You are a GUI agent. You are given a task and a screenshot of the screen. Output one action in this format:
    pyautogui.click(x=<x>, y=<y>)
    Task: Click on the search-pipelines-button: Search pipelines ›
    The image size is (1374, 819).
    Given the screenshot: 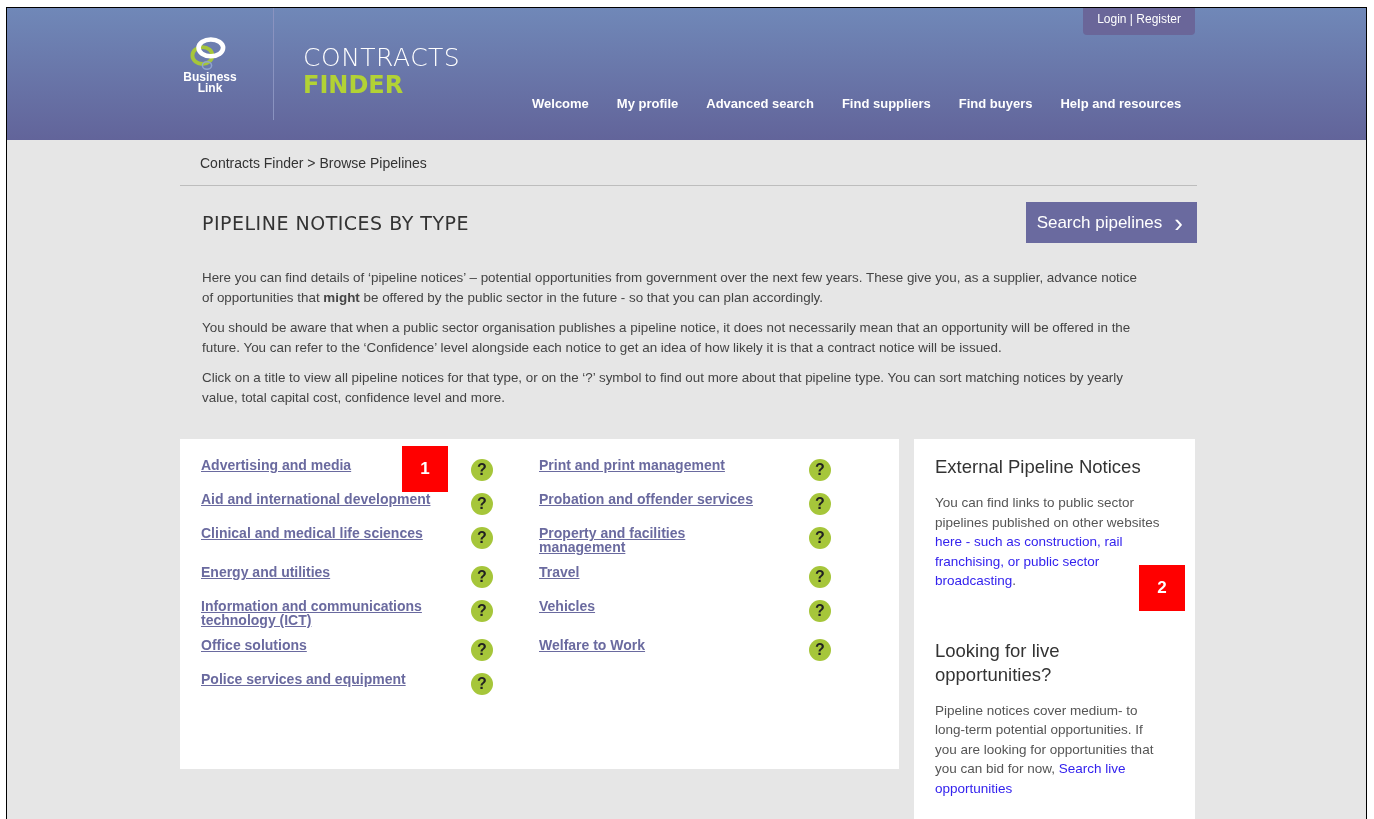 What is the action you would take?
    pyautogui.click(x=1111, y=222)
    